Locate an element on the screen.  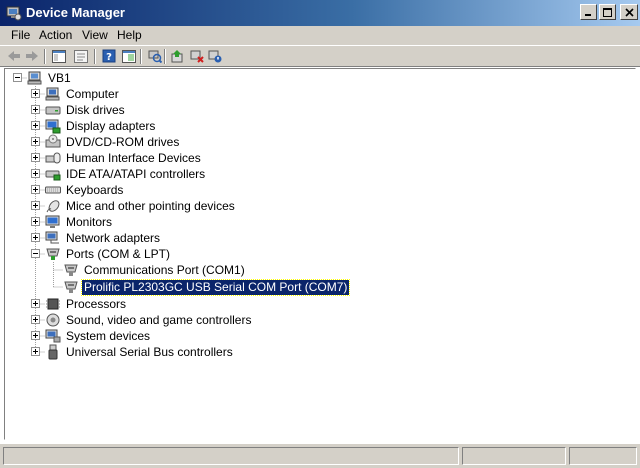
tree-node-system-devices: System devices is located at coordinates (98, 336).